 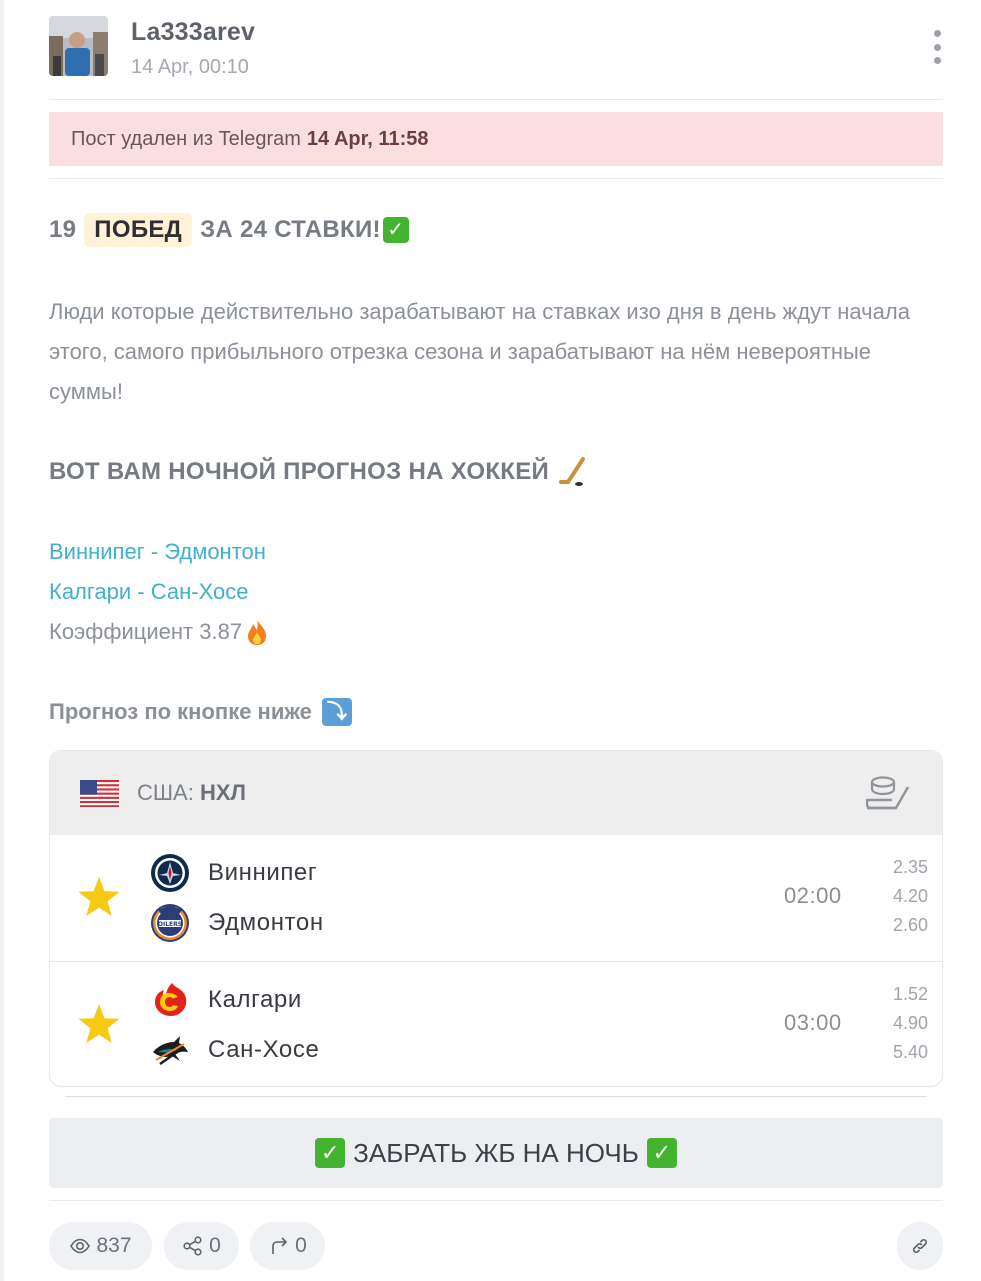 I want to click on home-team: Калгари, so click(x=226, y=1000).